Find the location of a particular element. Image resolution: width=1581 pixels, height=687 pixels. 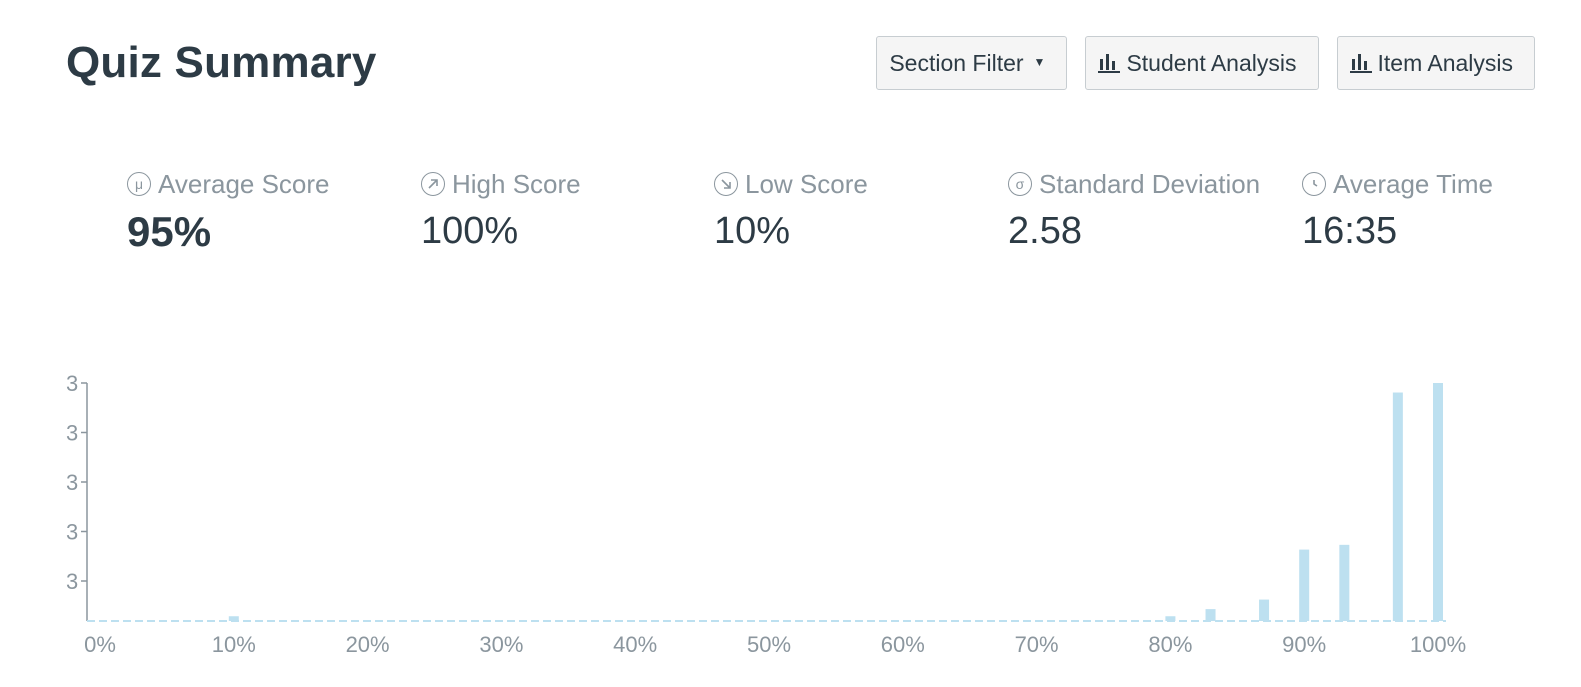

x-tick-label: 90% is located at coordinates (1304, 644).